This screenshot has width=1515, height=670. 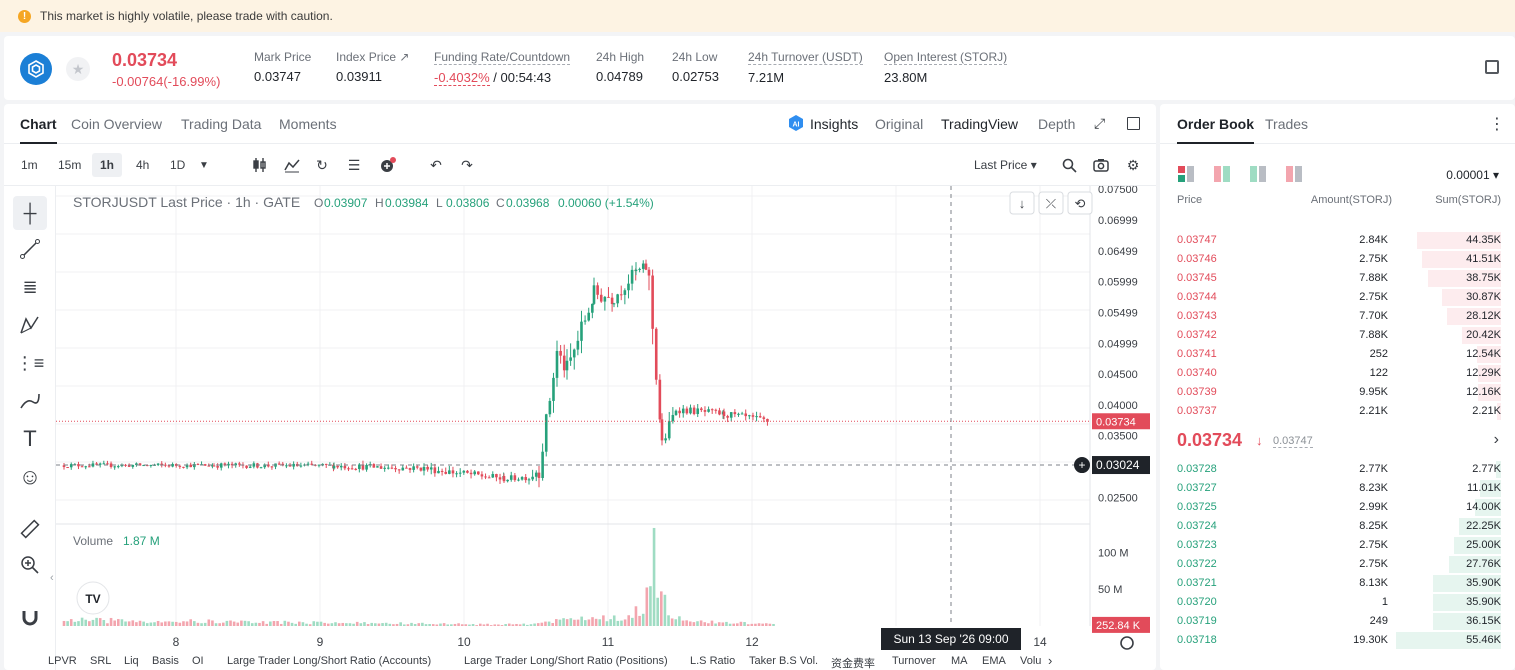 What do you see at coordinates (853, 662) in the screenshot?
I see `indicator-shortcut: 资金费率` at bounding box center [853, 662].